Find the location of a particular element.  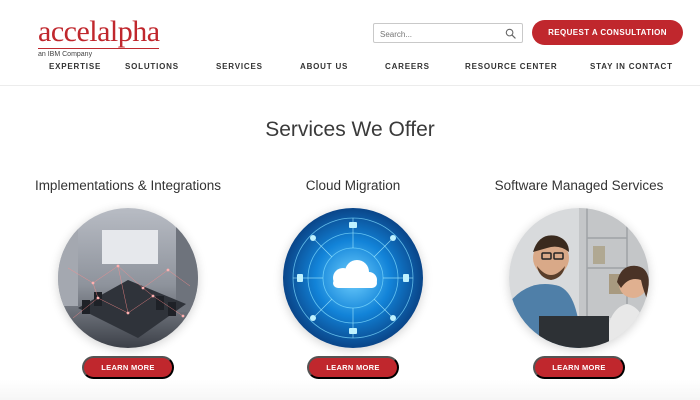

nav-item-stay-in-contact: STAY IN CONTACT is located at coordinates (631, 66).